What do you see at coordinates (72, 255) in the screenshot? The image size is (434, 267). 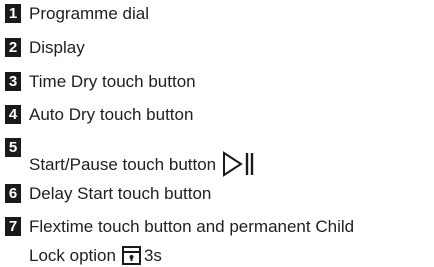 I see `item-label-line2: Lock option` at bounding box center [72, 255].